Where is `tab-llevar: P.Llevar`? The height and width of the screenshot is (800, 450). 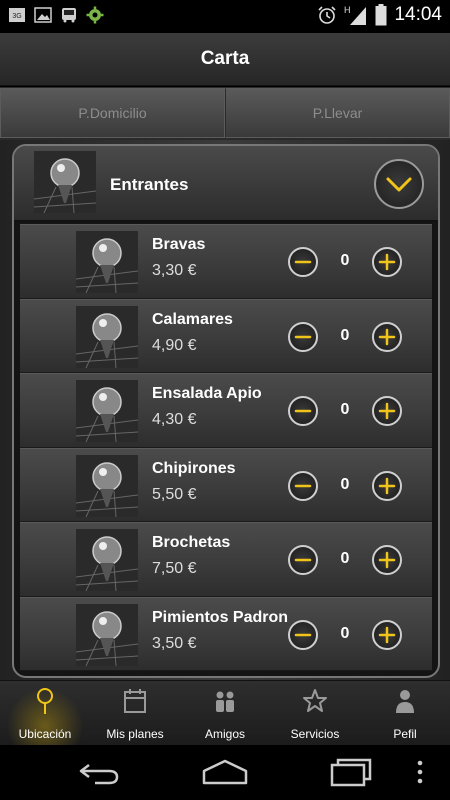
tab-llevar: P.Llevar is located at coordinates (337, 113).